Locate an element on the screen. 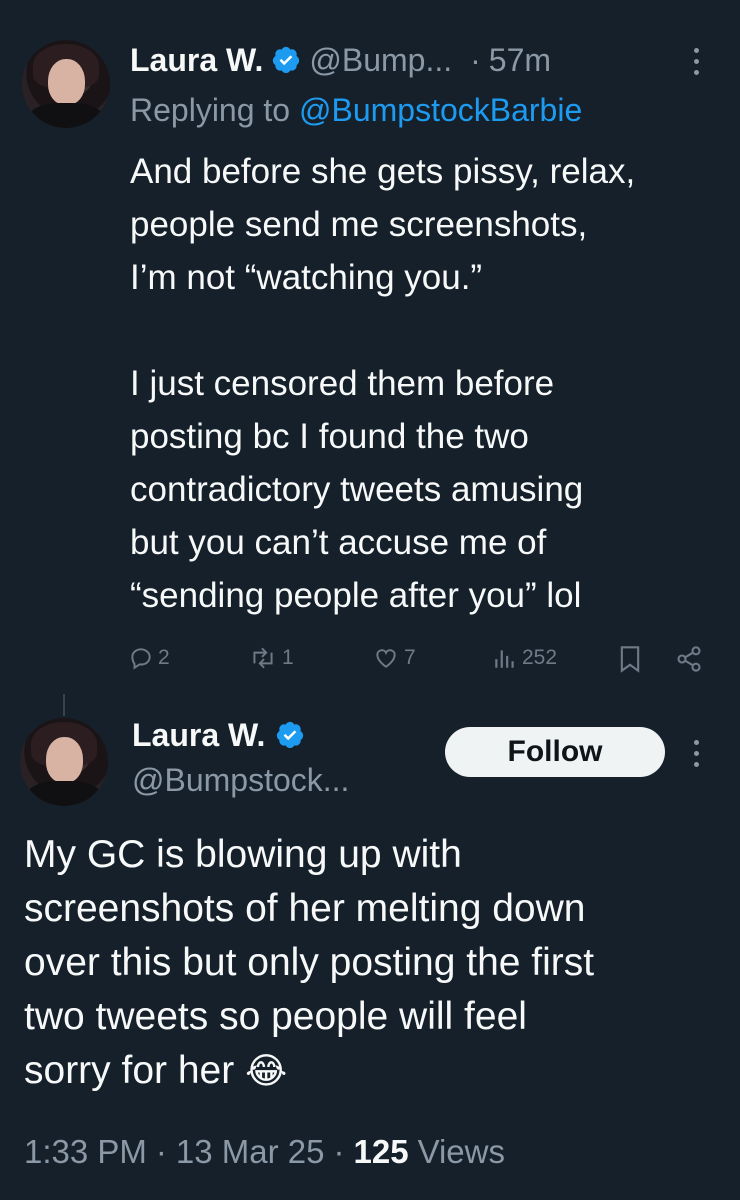 The height and width of the screenshot is (1200, 740). share-icon is located at coordinates (689, 659).